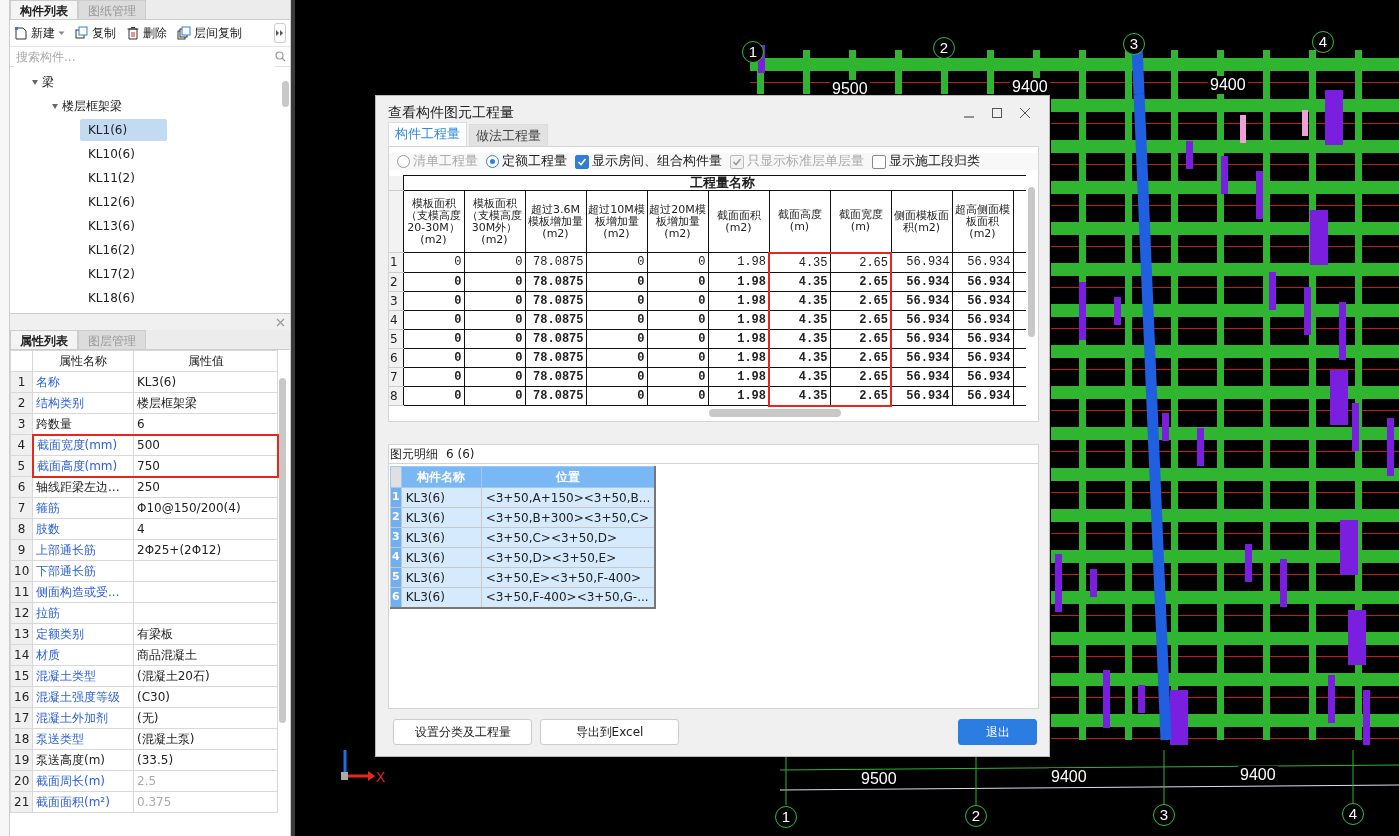 The width and height of the screenshot is (1399, 836). I want to click on property-value: Φ10@150/200(4), so click(205, 508).